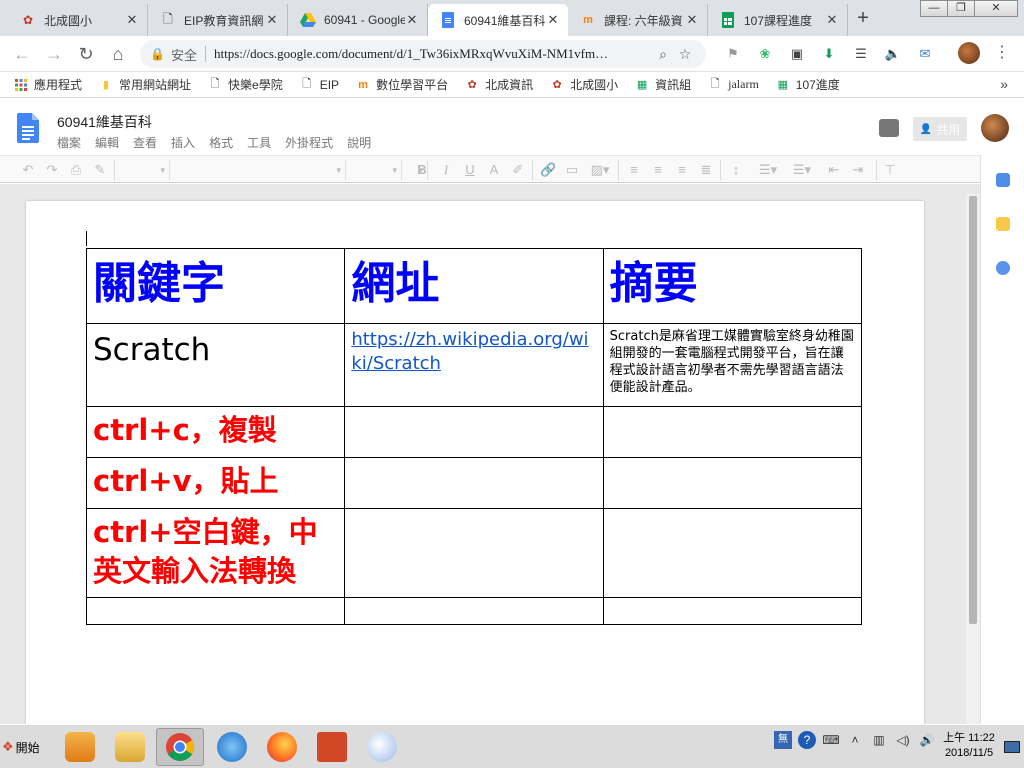 The width and height of the screenshot is (1024, 768). What do you see at coordinates (215, 432) in the screenshot?
I see `table-cell: ctrl+c，複製` at bounding box center [215, 432].